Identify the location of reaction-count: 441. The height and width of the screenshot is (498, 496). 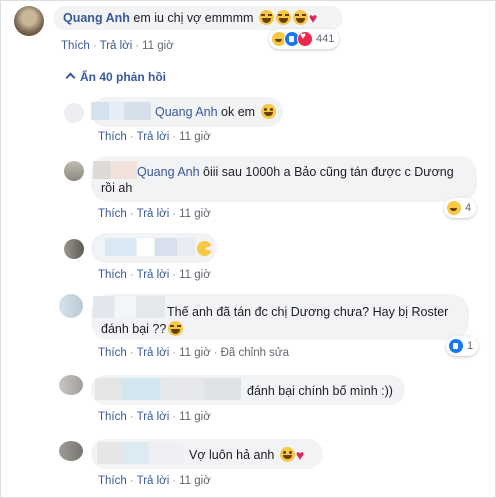
(325, 39).